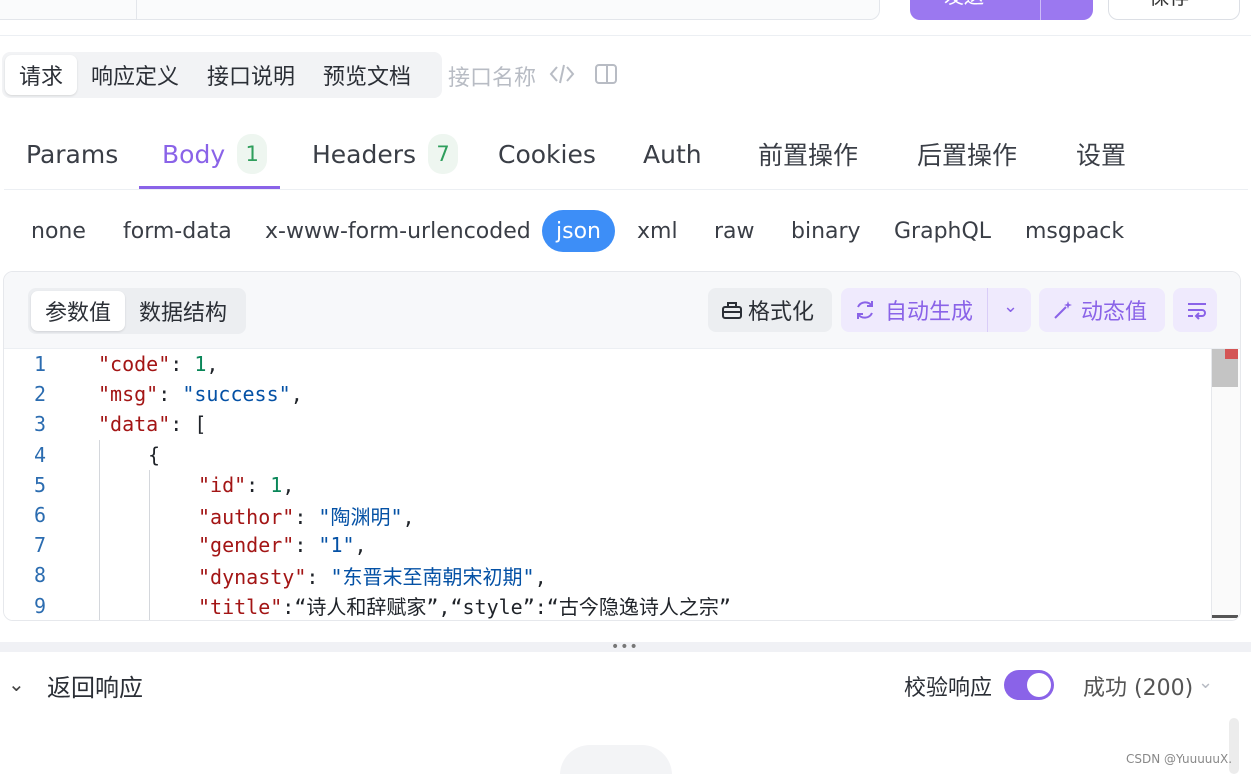  What do you see at coordinates (398, 231) in the screenshot?
I see `body-type-urlencoded: x-www-form-urlencoded` at bounding box center [398, 231].